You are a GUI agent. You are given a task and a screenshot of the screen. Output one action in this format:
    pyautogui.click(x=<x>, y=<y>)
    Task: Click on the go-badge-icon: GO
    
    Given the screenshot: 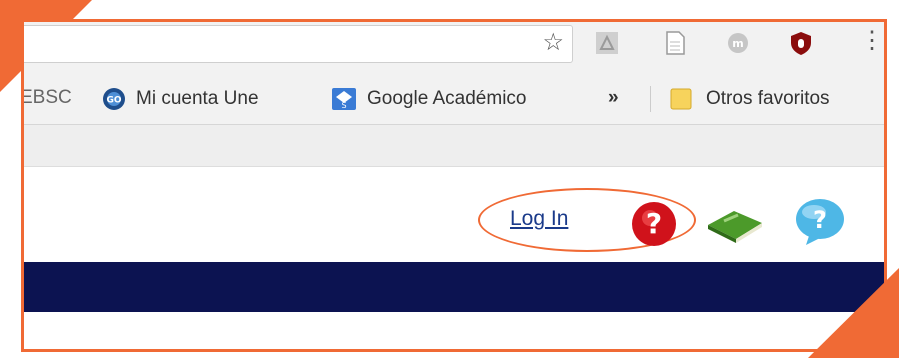 What is the action you would take?
    pyautogui.click(x=114, y=99)
    